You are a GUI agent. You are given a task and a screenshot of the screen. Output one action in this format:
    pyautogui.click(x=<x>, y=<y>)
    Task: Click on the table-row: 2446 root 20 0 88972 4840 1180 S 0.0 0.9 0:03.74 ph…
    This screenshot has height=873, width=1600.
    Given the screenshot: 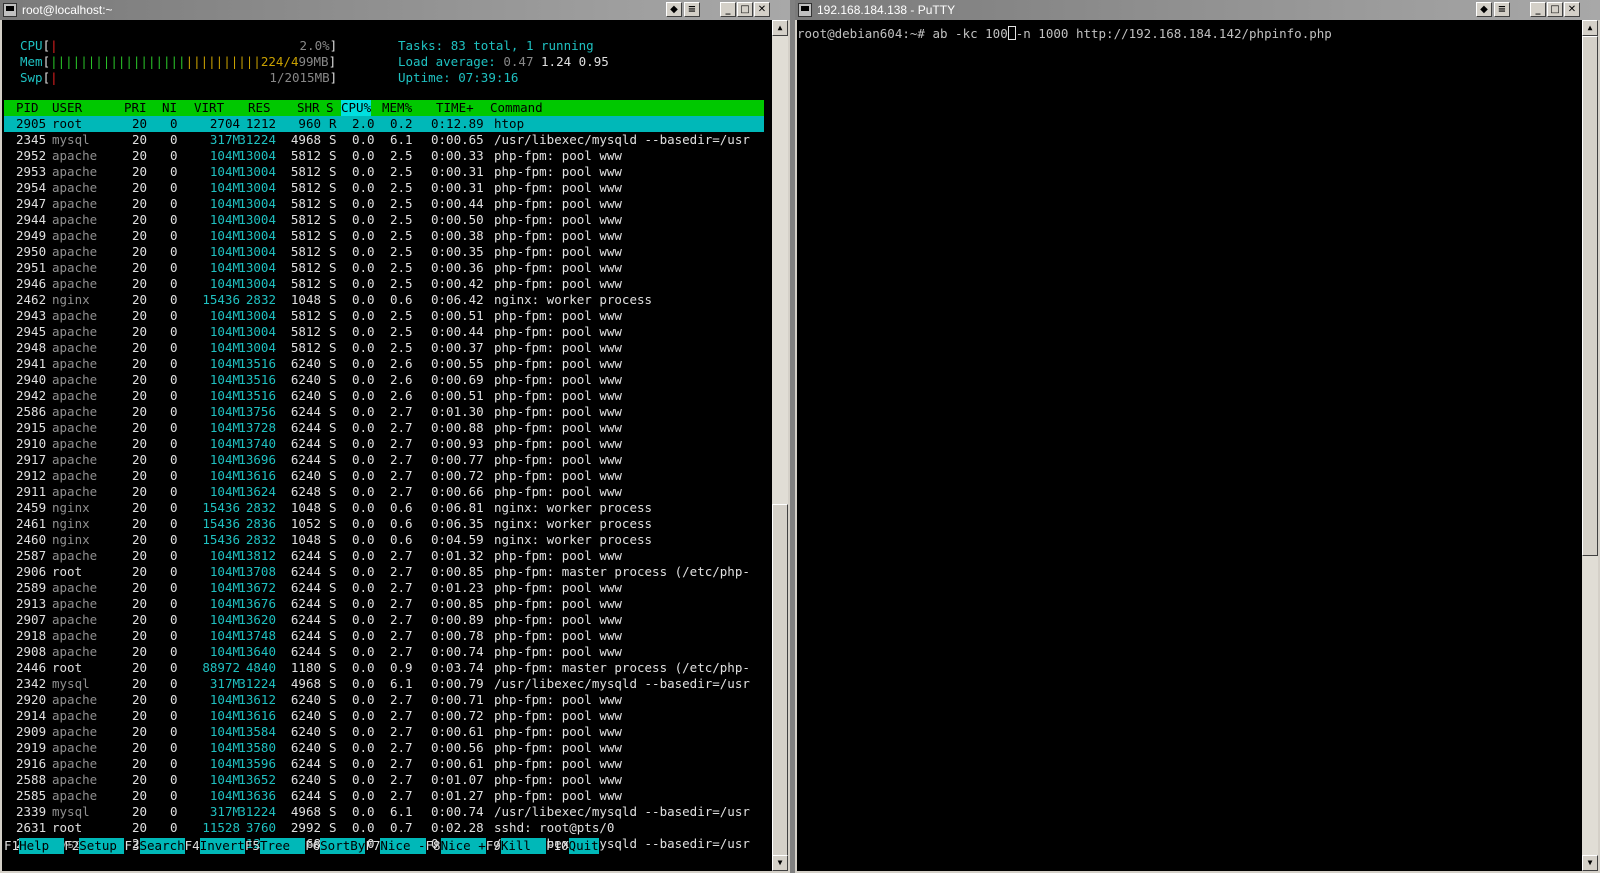 What is the action you would take?
    pyautogui.click(x=384, y=668)
    